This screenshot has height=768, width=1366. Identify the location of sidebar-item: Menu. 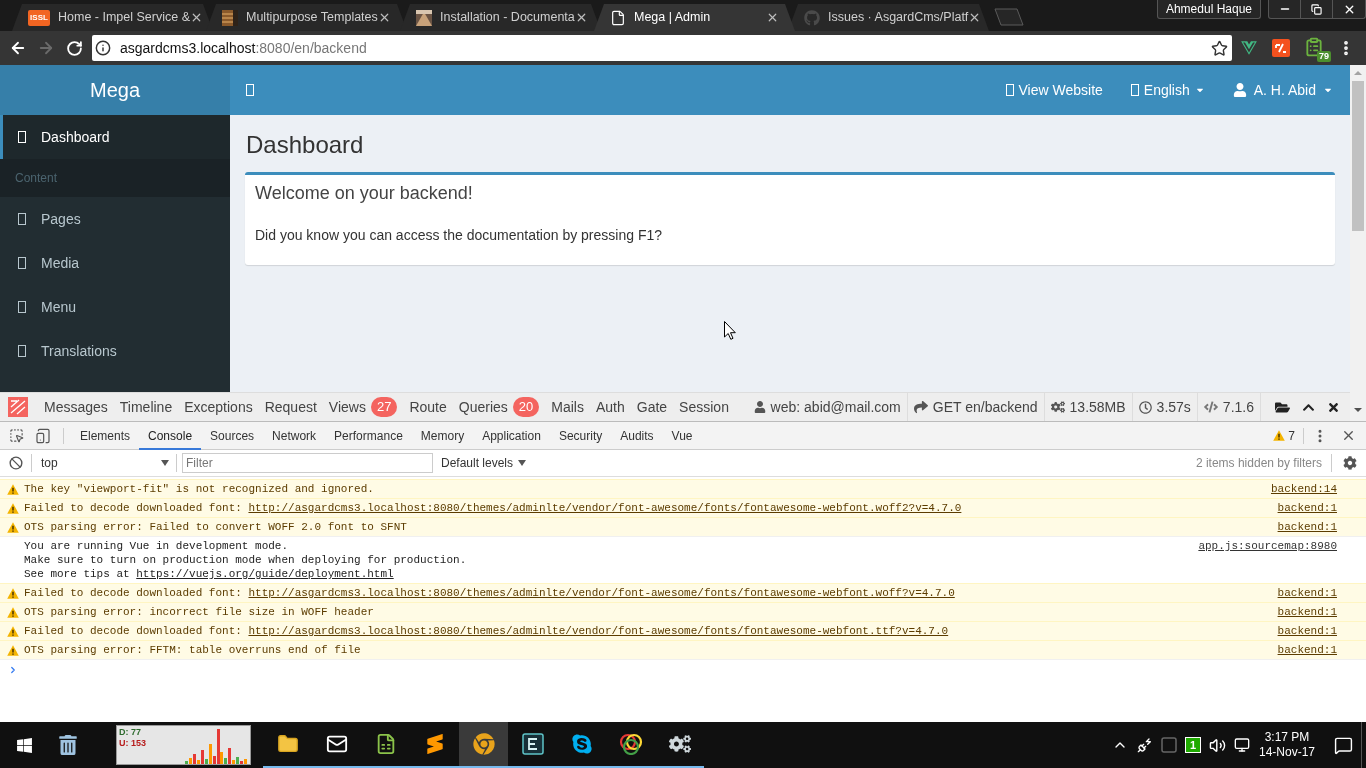
(115, 307).